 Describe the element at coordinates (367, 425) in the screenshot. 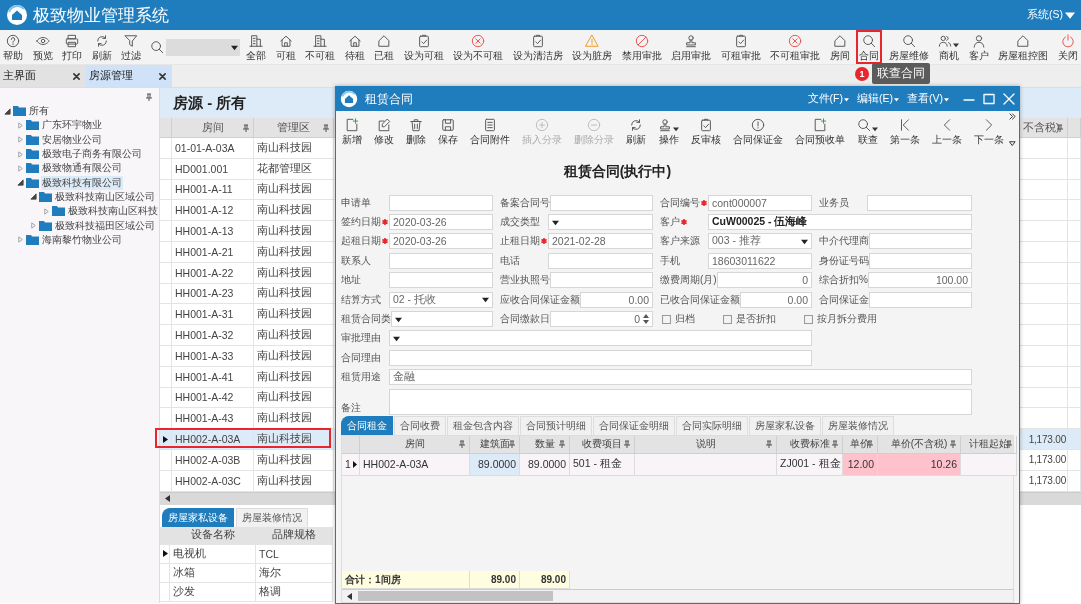

I see `tab: 合同租金` at that location.